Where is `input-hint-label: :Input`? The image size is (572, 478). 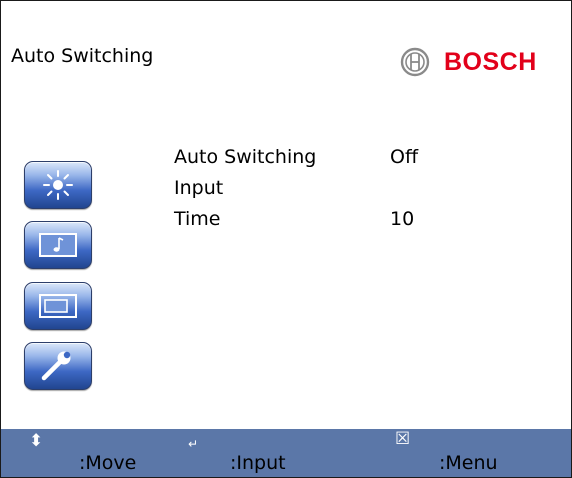 input-hint-label: :Input is located at coordinates (258, 463).